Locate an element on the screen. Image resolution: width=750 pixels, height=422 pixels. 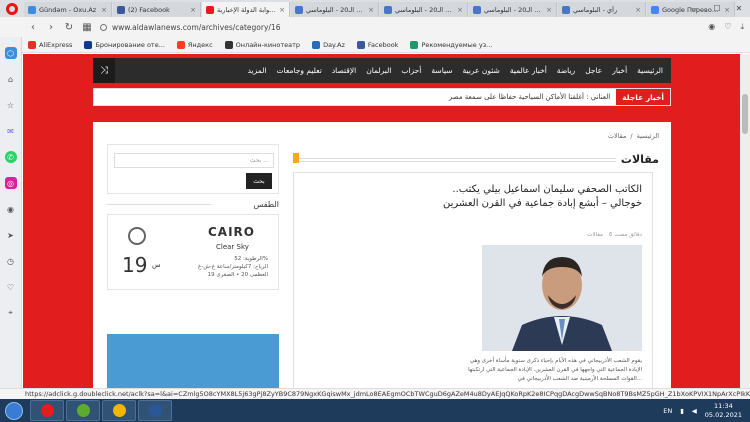
bookmark-label: Day.Az is located at coordinates (334, 44).